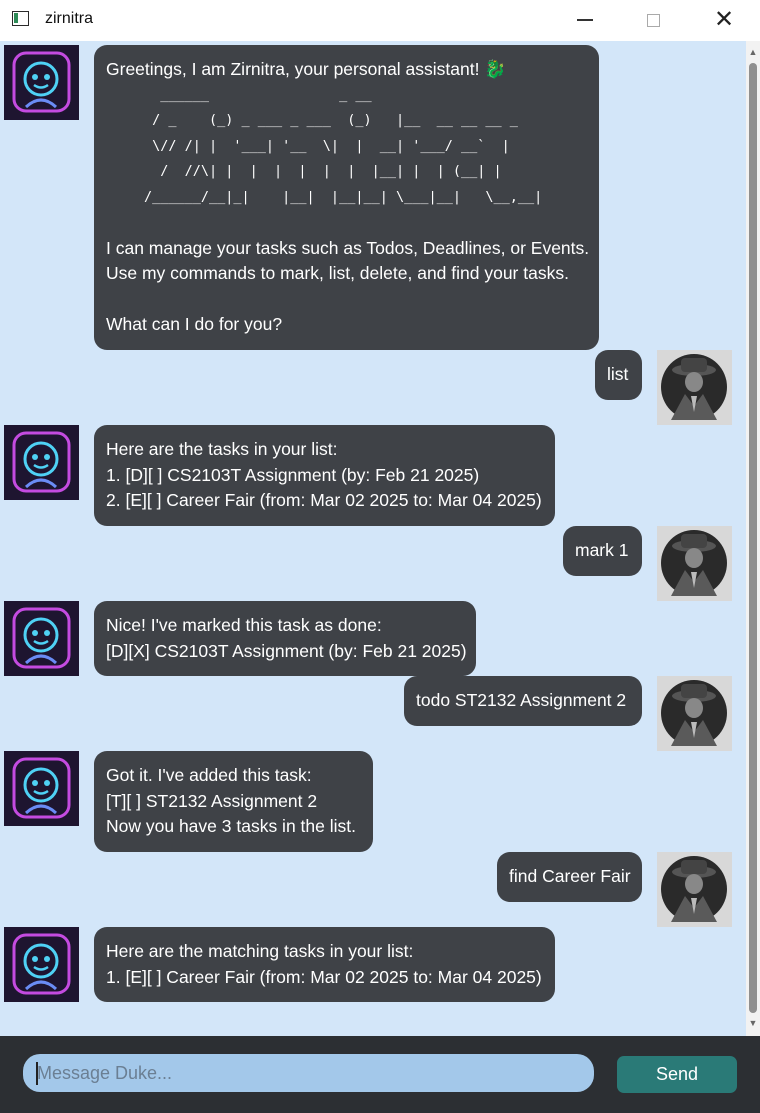 Image resolution: width=760 pixels, height=1113 pixels. I want to click on message-line: list, so click(618, 374).